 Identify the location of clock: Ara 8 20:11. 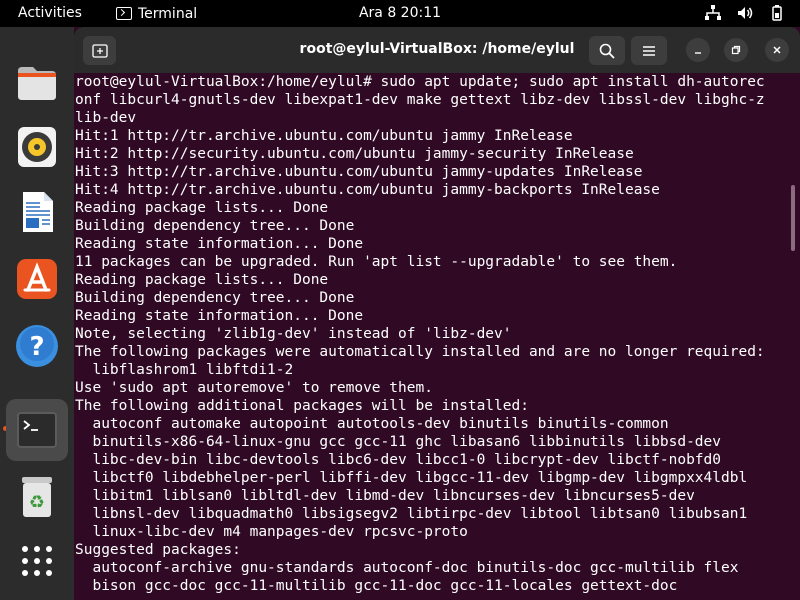
(400, 13).